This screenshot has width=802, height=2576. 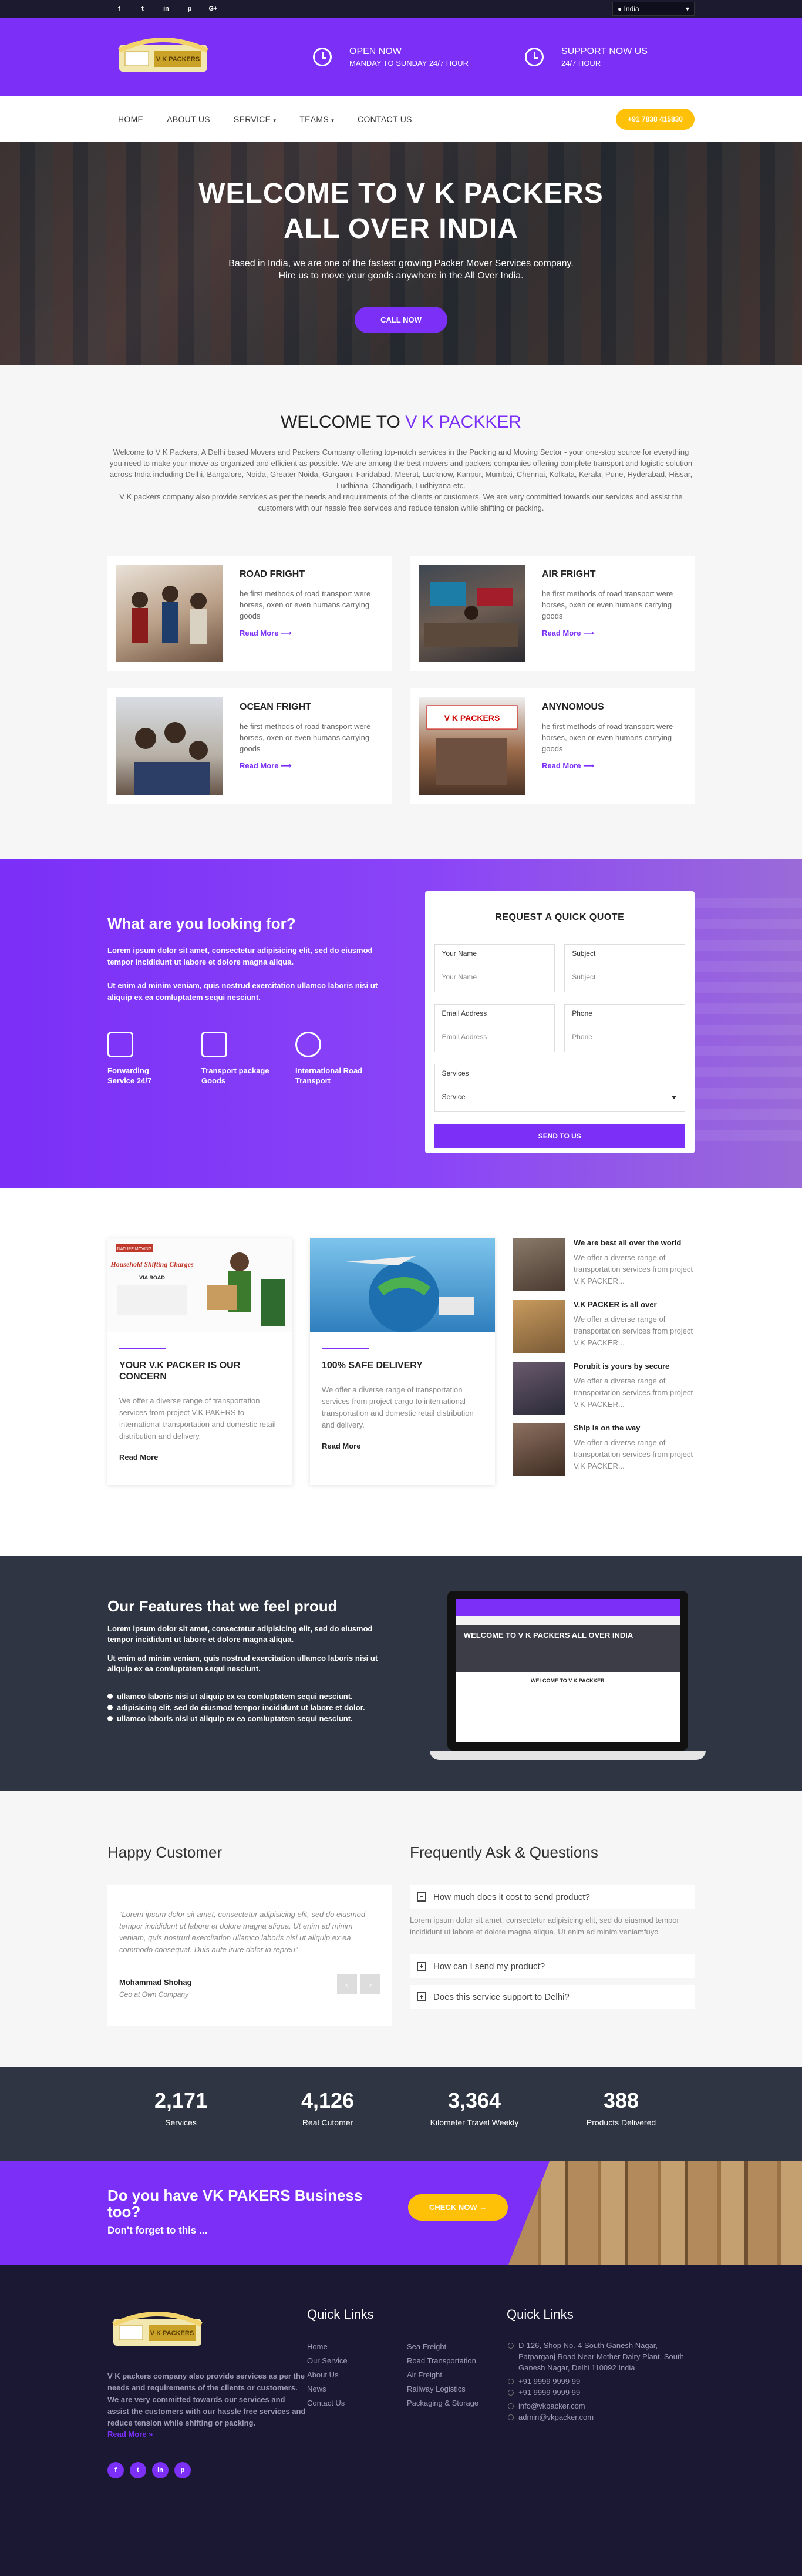 What do you see at coordinates (601, 2406) in the screenshot?
I see `footer-email: info@vkpacker.com` at bounding box center [601, 2406].